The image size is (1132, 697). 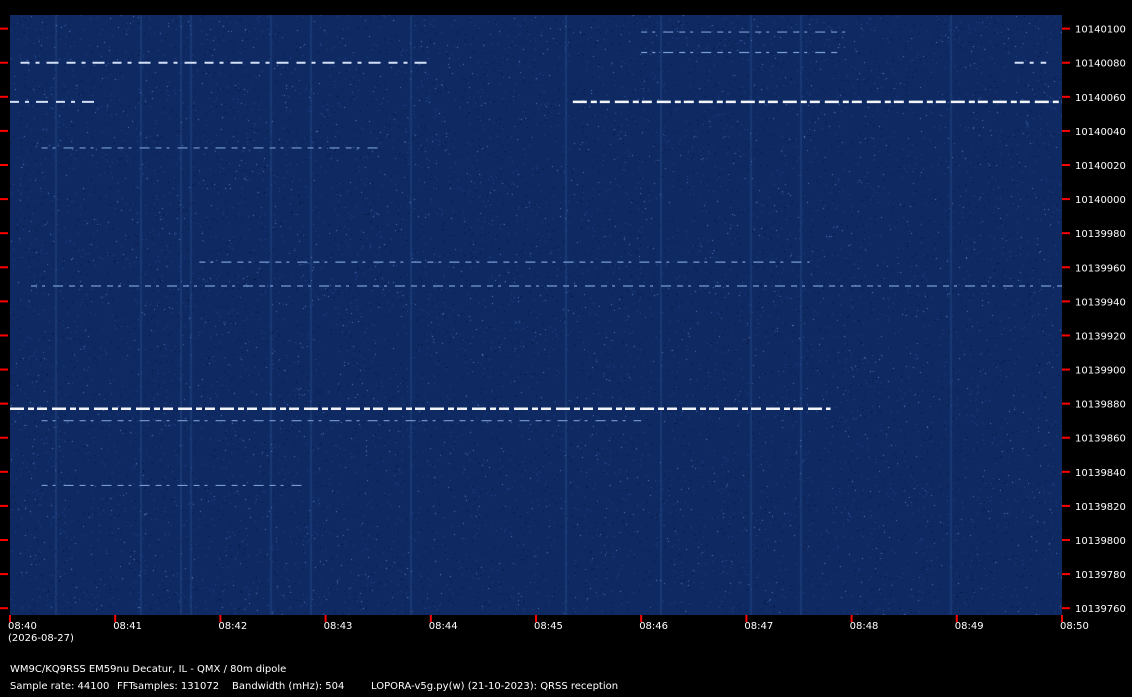 What do you see at coordinates (1100, 64) in the screenshot?
I see `y-tick-label: 10140080` at bounding box center [1100, 64].